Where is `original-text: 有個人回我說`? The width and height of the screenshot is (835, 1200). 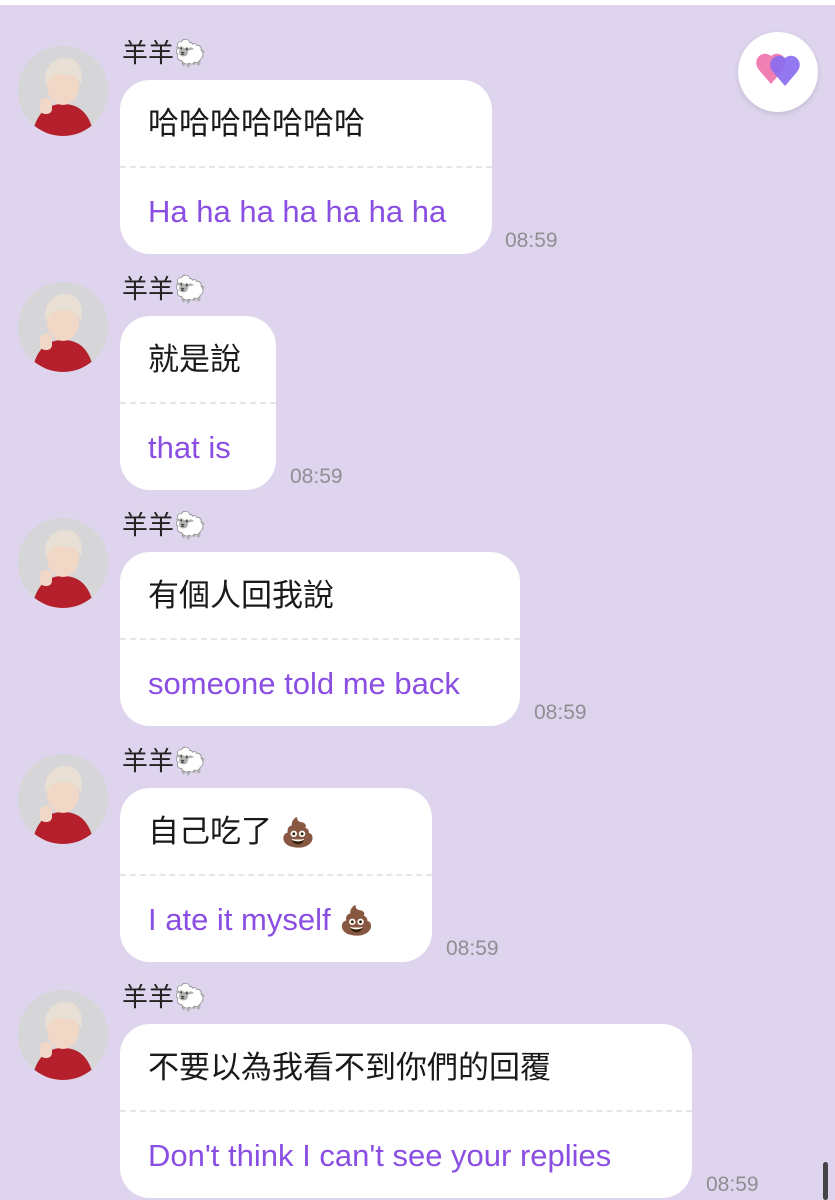 original-text: 有個人回我說 is located at coordinates (241, 595).